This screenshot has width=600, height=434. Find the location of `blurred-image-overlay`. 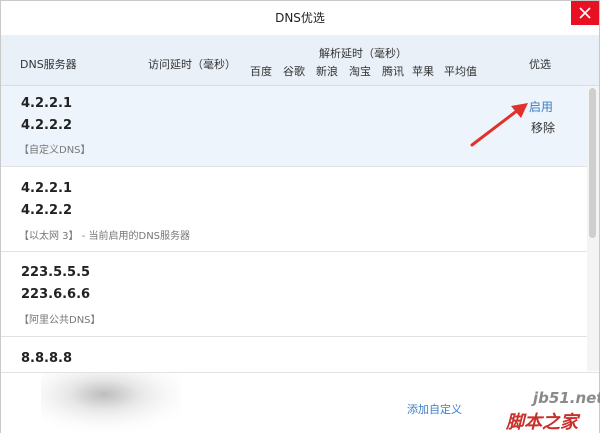

blurred-image-overlay is located at coordinates (111, 403).